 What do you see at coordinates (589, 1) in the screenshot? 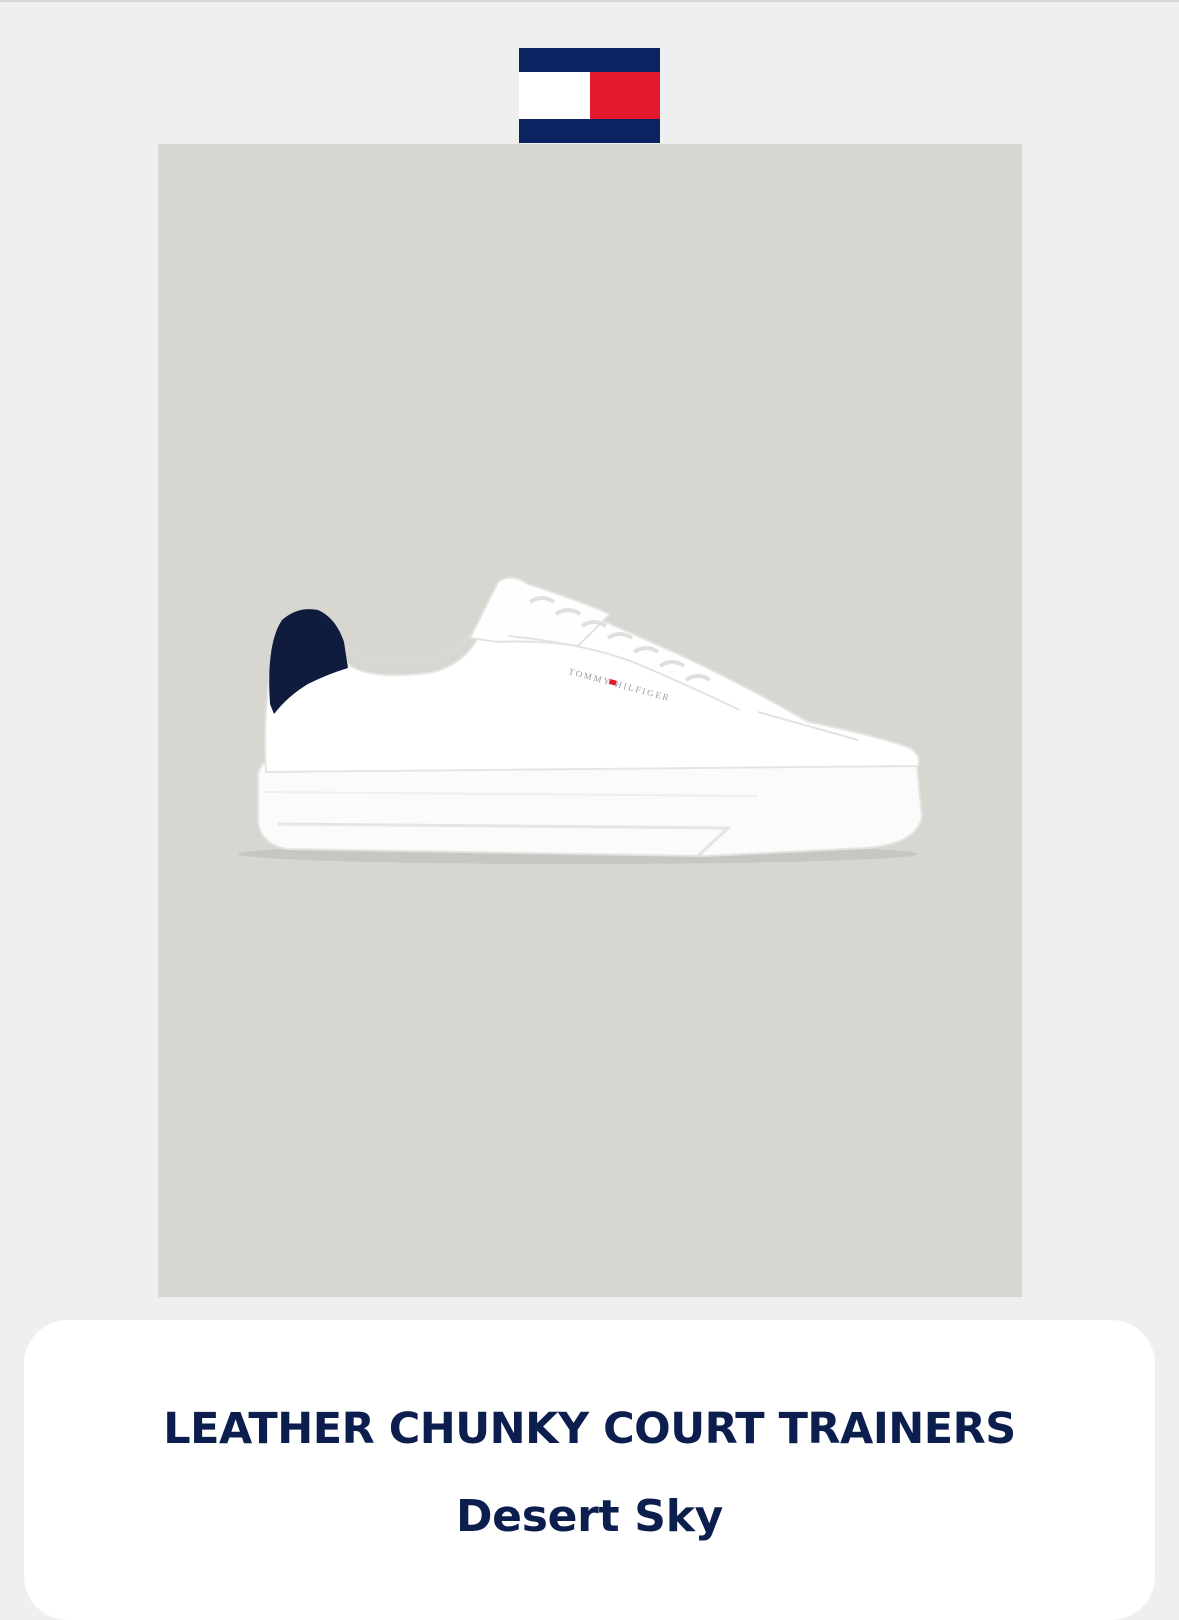
I see `top-divider` at bounding box center [589, 1].